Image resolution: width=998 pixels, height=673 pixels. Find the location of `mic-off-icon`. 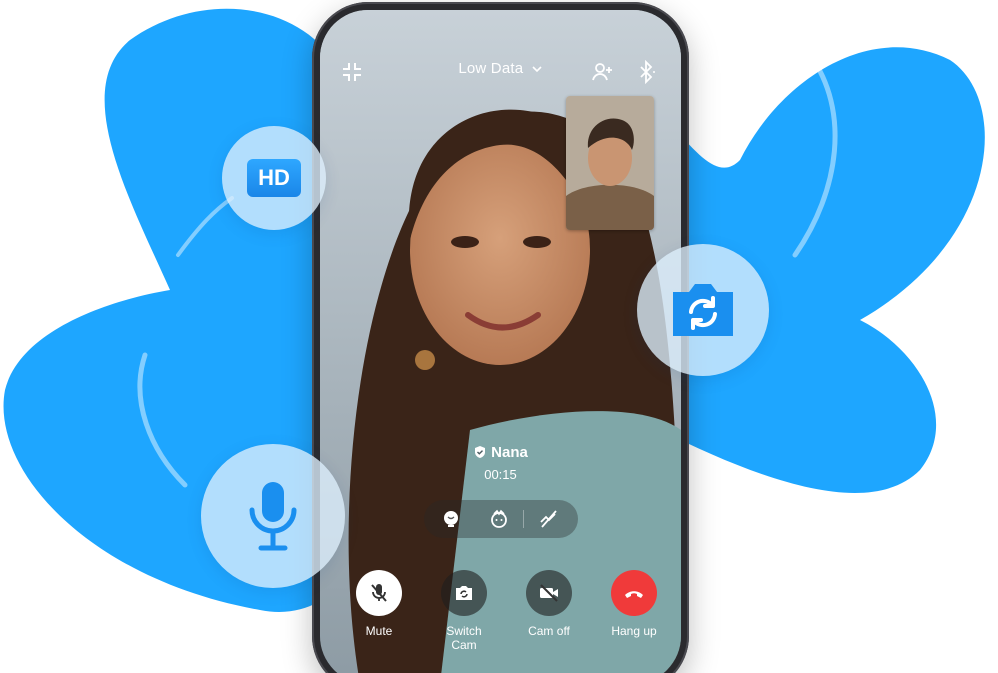

mic-off-icon is located at coordinates (379, 593).